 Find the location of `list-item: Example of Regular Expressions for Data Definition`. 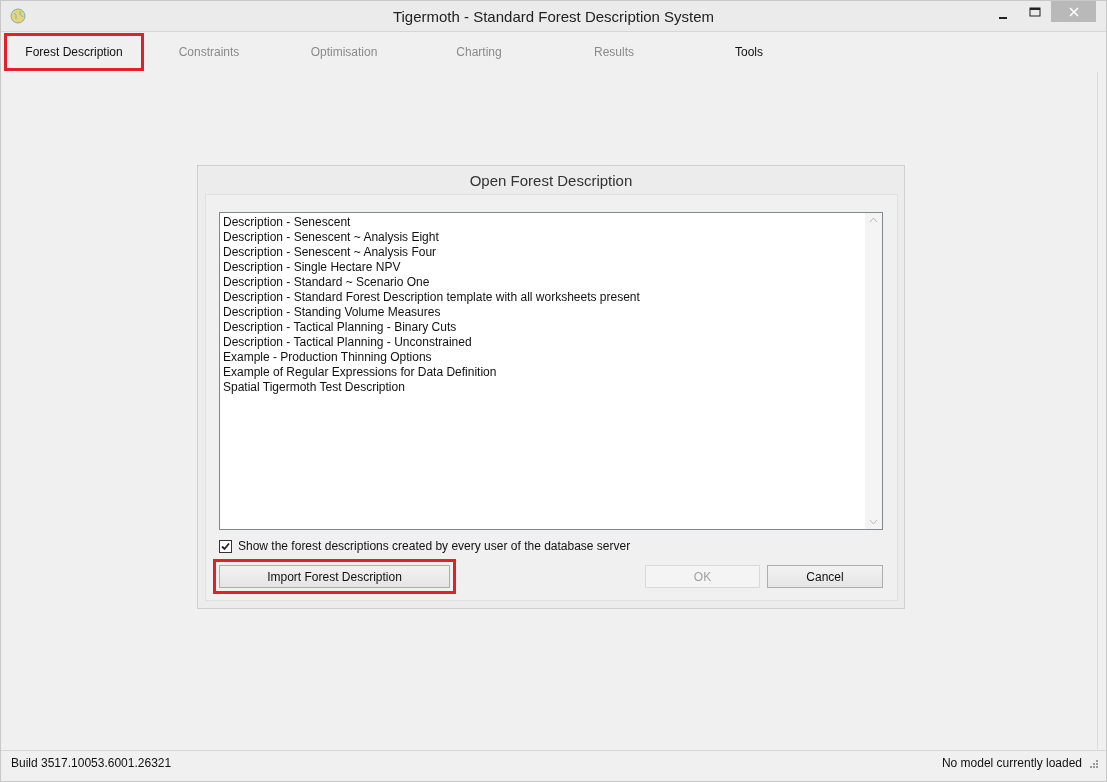

list-item: Example of Regular Expressions for Data Definition is located at coordinates (542, 372).